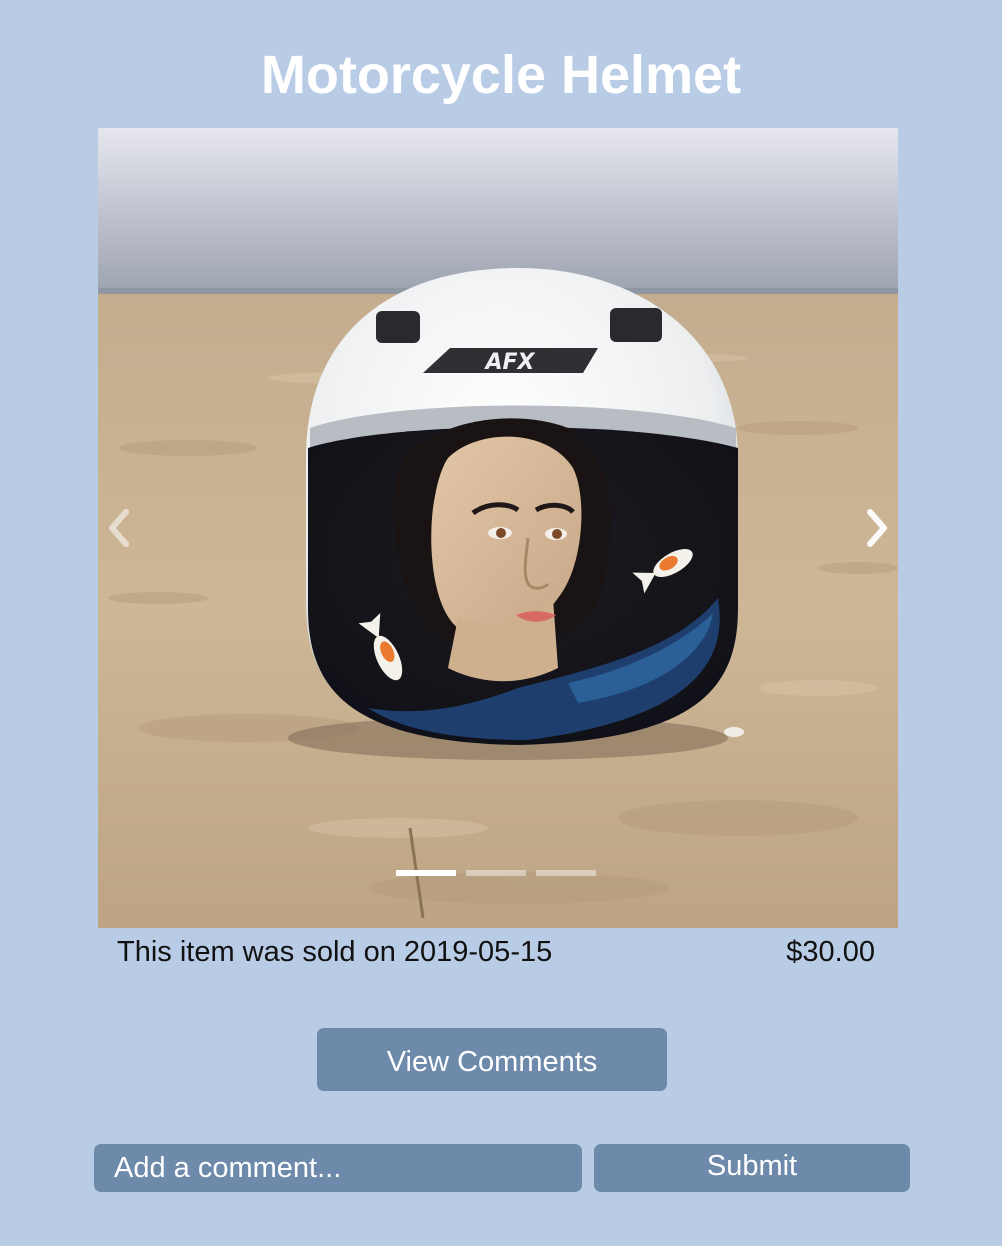 This screenshot has width=1002, height=1246. Describe the element at coordinates (338, 1168) in the screenshot. I see `comment-input` at that location.